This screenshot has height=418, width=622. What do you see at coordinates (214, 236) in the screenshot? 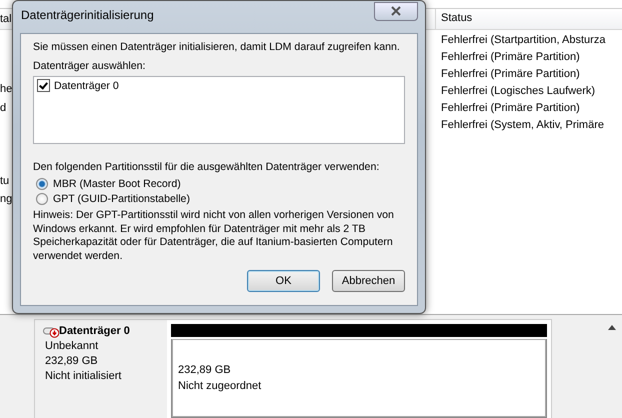
I see `note-text: Hinweis: Der GPT-Partitionsstil wird nicht von allen vorherigen Versionen von Windows erkannt. Er wird empfohlen für Datenträger mit mehr als 2 TB Speicherkapazität oder für Datenträger, die auf Itanium-basierten Computern verwendet werden.` at bounding box center [214, 236].